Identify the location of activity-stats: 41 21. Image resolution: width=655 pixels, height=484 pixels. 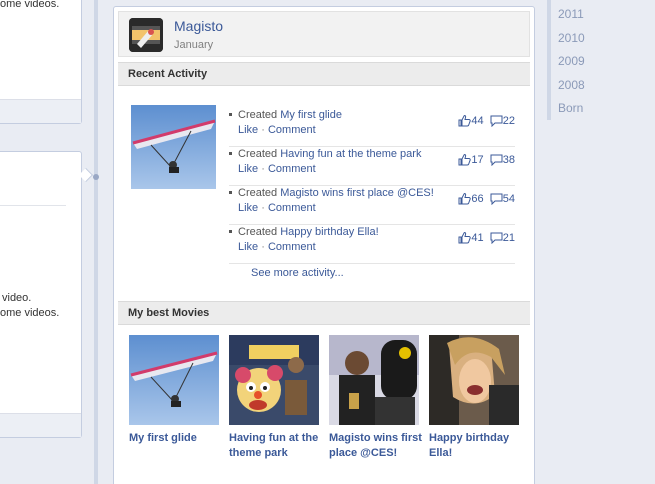
(486, 238).